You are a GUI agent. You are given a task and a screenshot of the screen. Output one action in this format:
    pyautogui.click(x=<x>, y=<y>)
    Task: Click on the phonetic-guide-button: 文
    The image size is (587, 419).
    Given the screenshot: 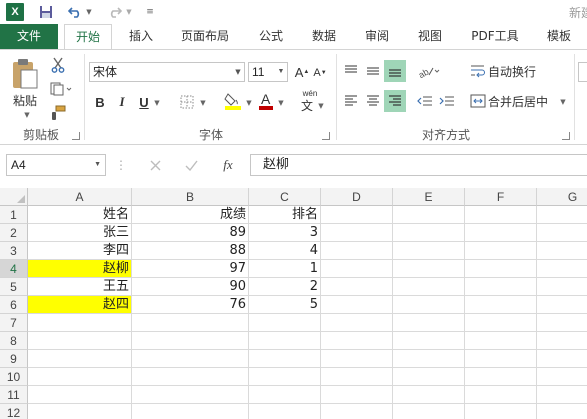 What is the action you would take?
    pyautogui.click(x=307, y=105)
    